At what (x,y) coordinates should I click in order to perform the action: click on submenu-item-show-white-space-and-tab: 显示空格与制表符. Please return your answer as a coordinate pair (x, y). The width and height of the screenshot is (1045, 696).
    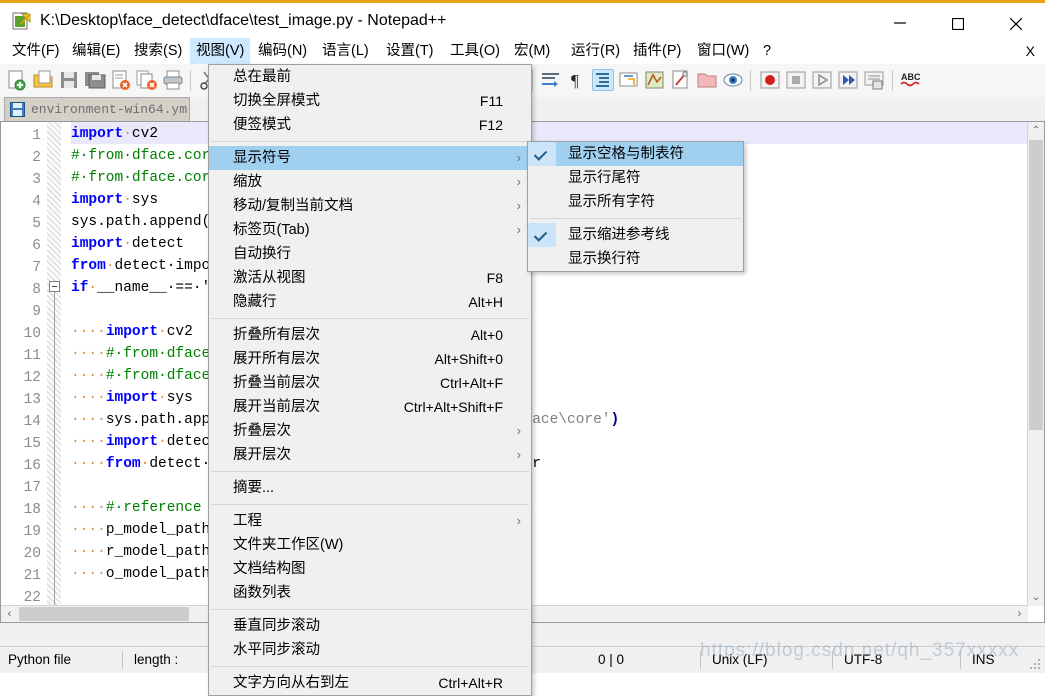
    Looking at the image, I should click on (635, 154).